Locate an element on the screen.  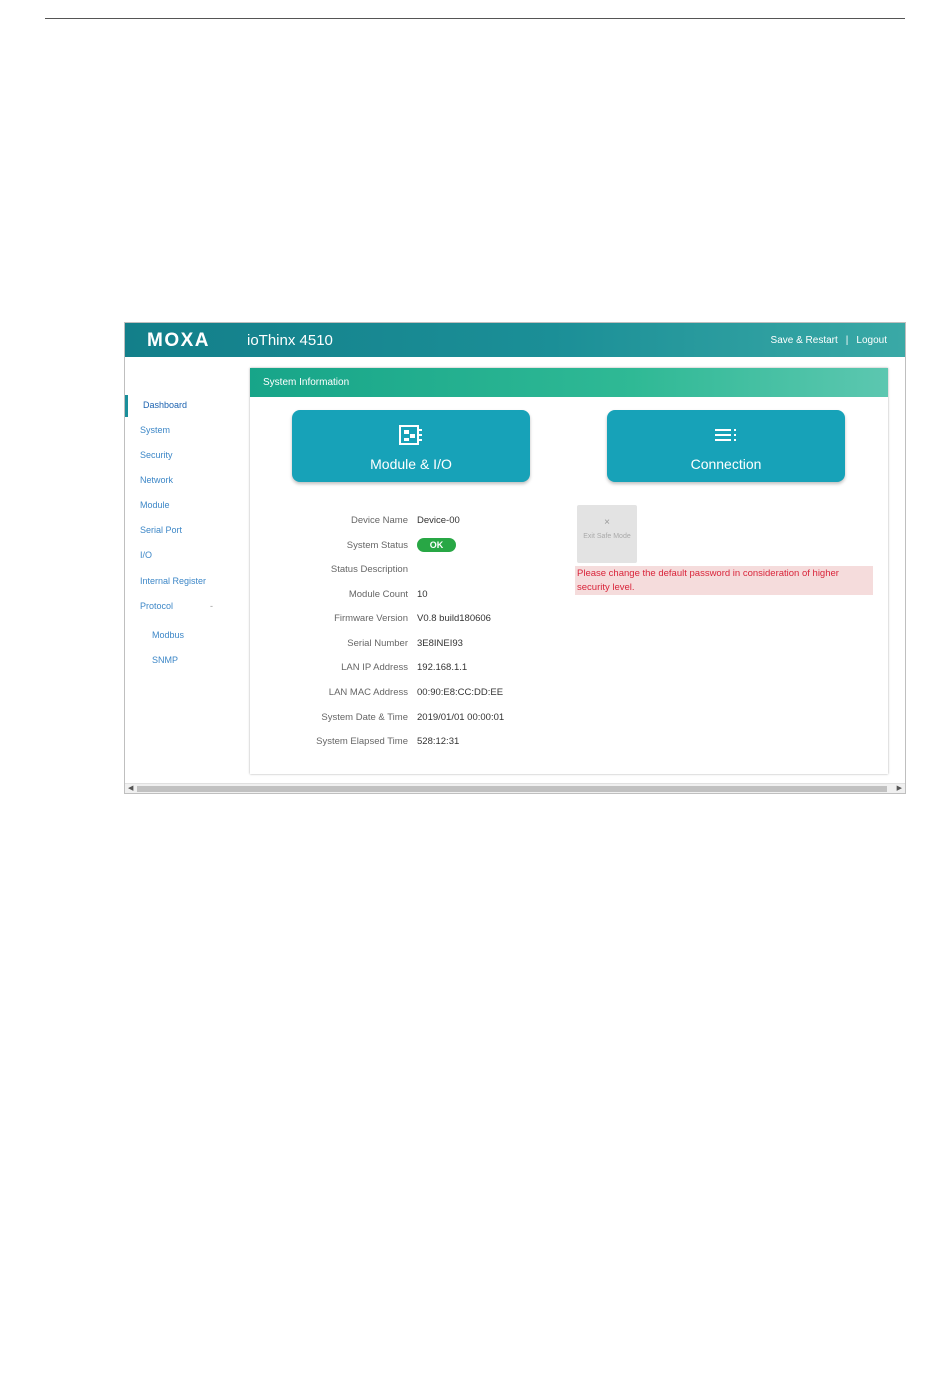
sidebar-item-system: System is located at coordinates (155, 430).